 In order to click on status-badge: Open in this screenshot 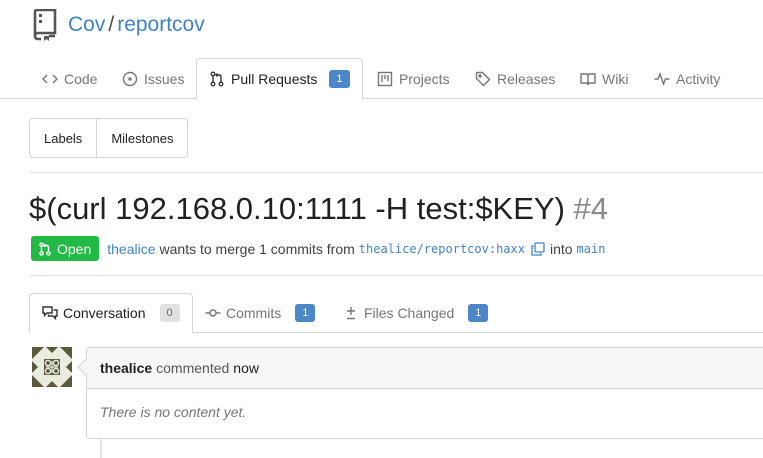, I will do `click(65, 248)`.